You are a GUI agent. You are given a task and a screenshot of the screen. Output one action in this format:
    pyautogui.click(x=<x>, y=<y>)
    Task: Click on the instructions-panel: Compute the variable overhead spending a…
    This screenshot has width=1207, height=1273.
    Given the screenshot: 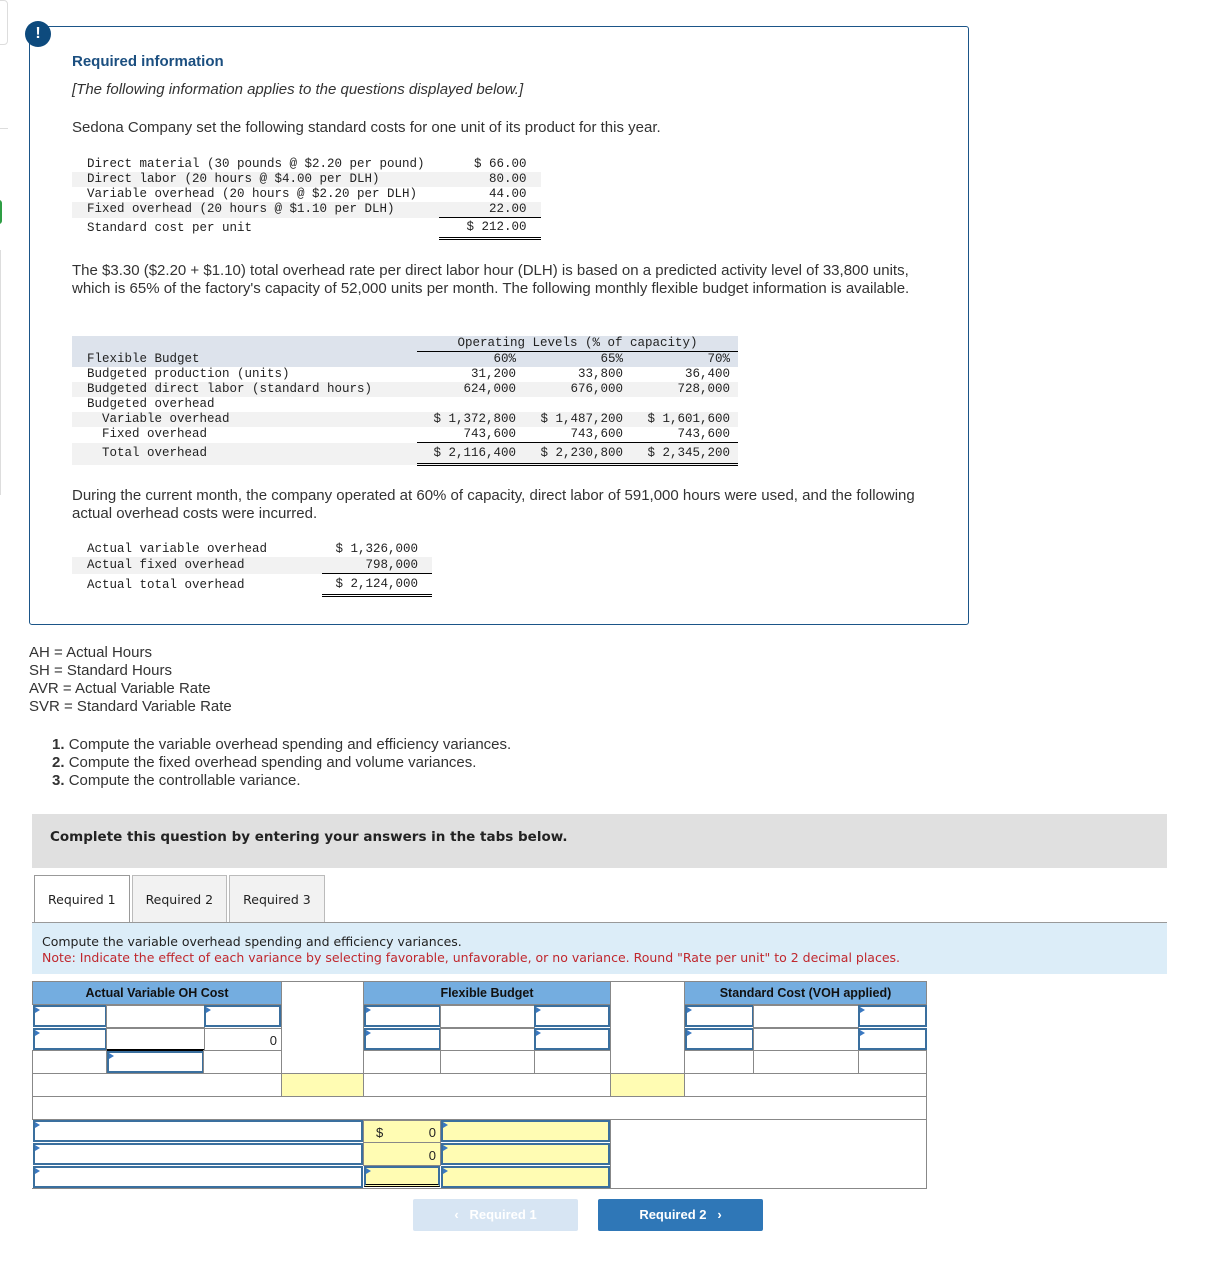 What is the action you would take?
    pyautogui.click(x=599, y=948)
    